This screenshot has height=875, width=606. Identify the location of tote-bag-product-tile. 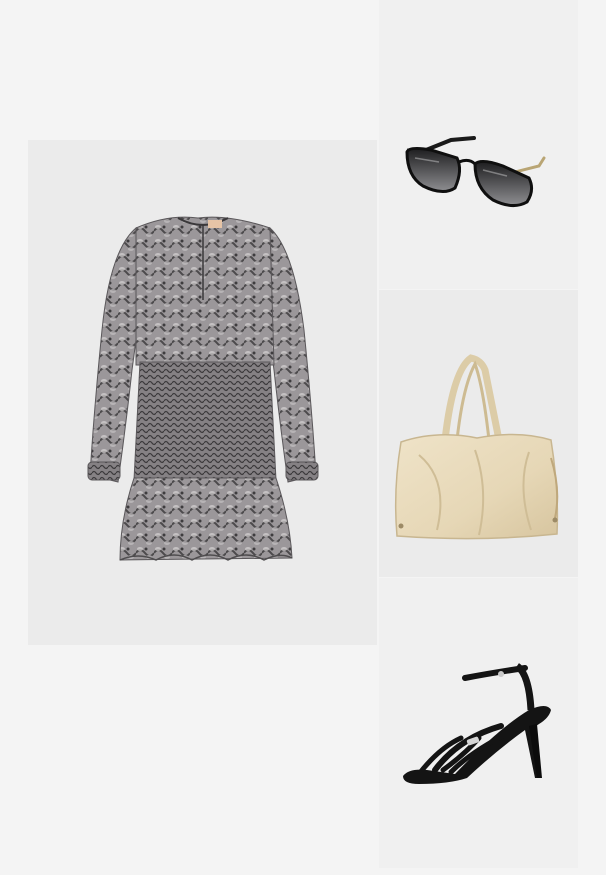
(478, 433).